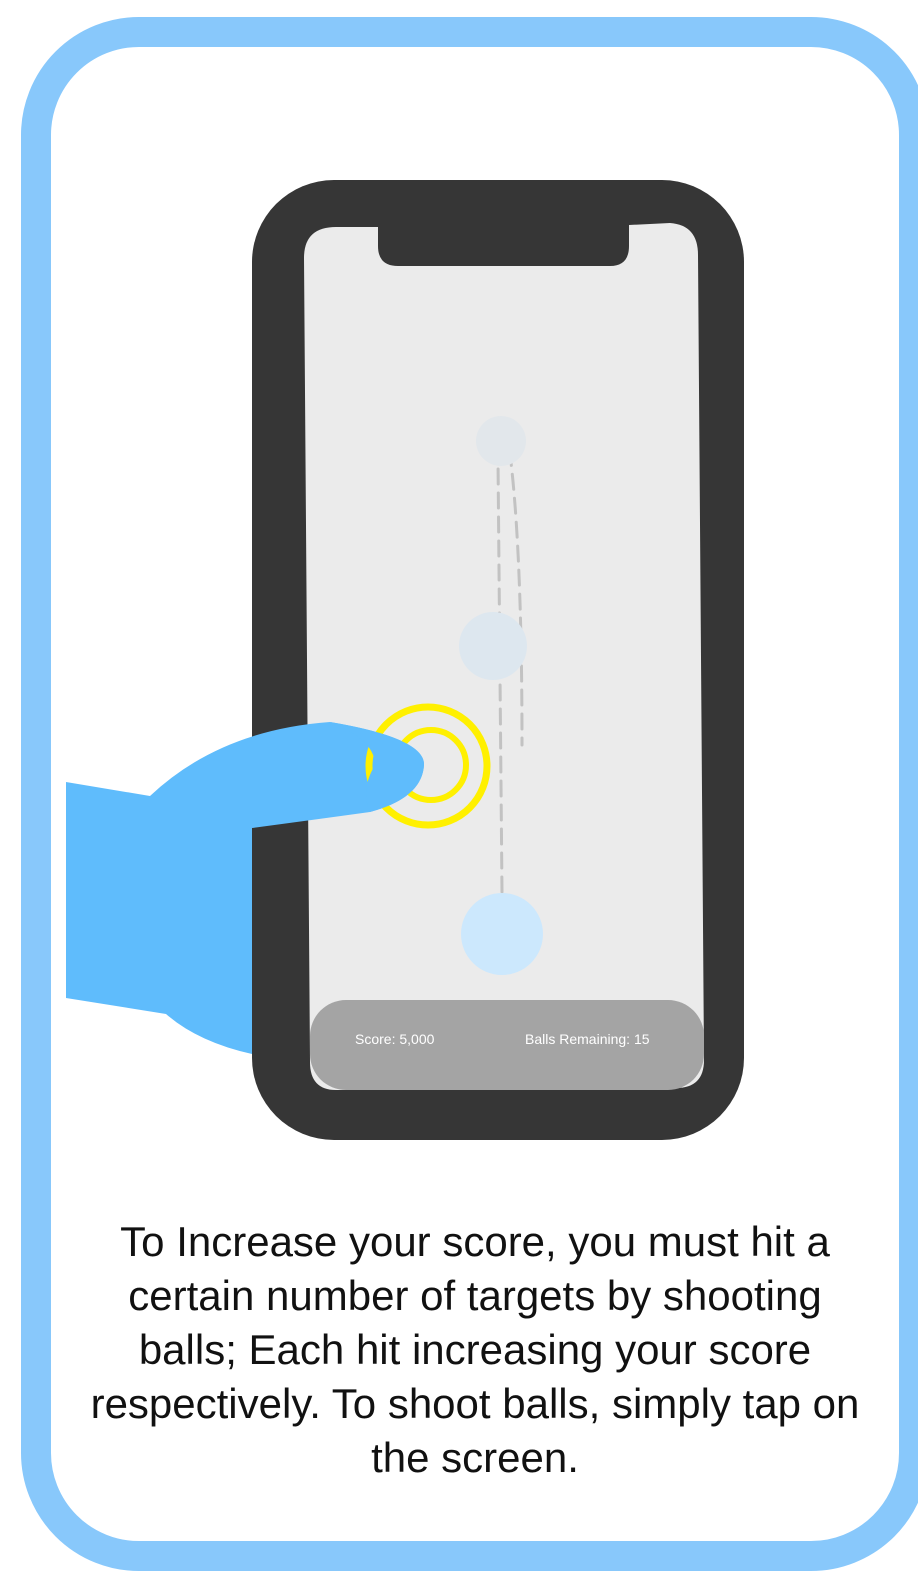 This screenshot has width=918, height=1571. Describe the element at coordinates (587, 1039) in the screenshot. I see `balls-remaining-label: Balls Remaining: 15` at that location.